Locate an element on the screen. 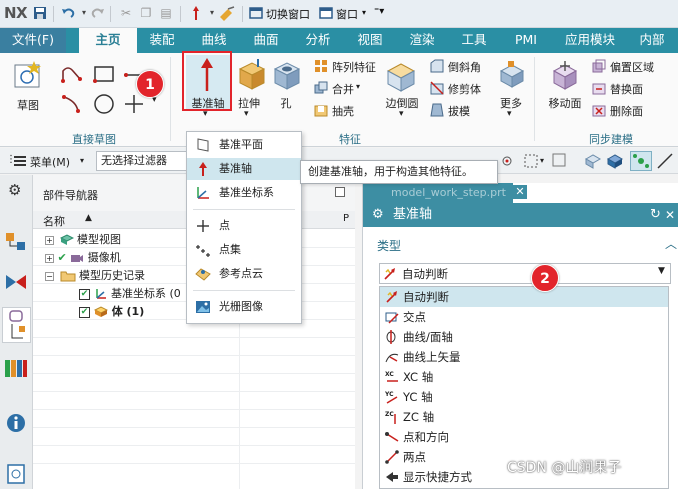 The image size is (678, 489). view-orient-icon is located at coordinates (593, 162).